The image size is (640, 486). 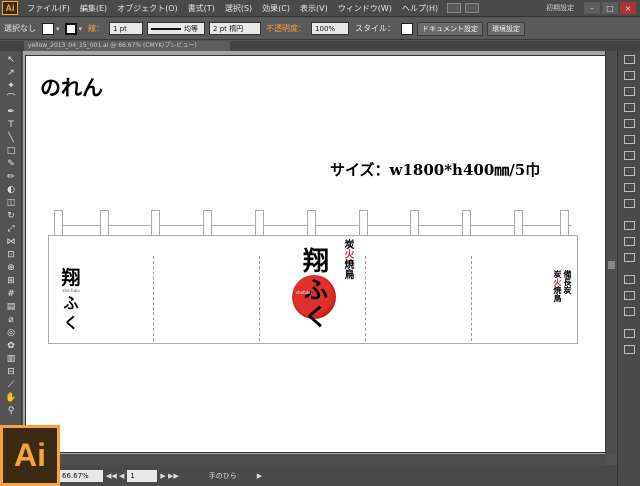 What do you see at coordinates (201, 8) in the screenshot?
I see `menu-type: 書式(T)` at bounding box center [201, 8].